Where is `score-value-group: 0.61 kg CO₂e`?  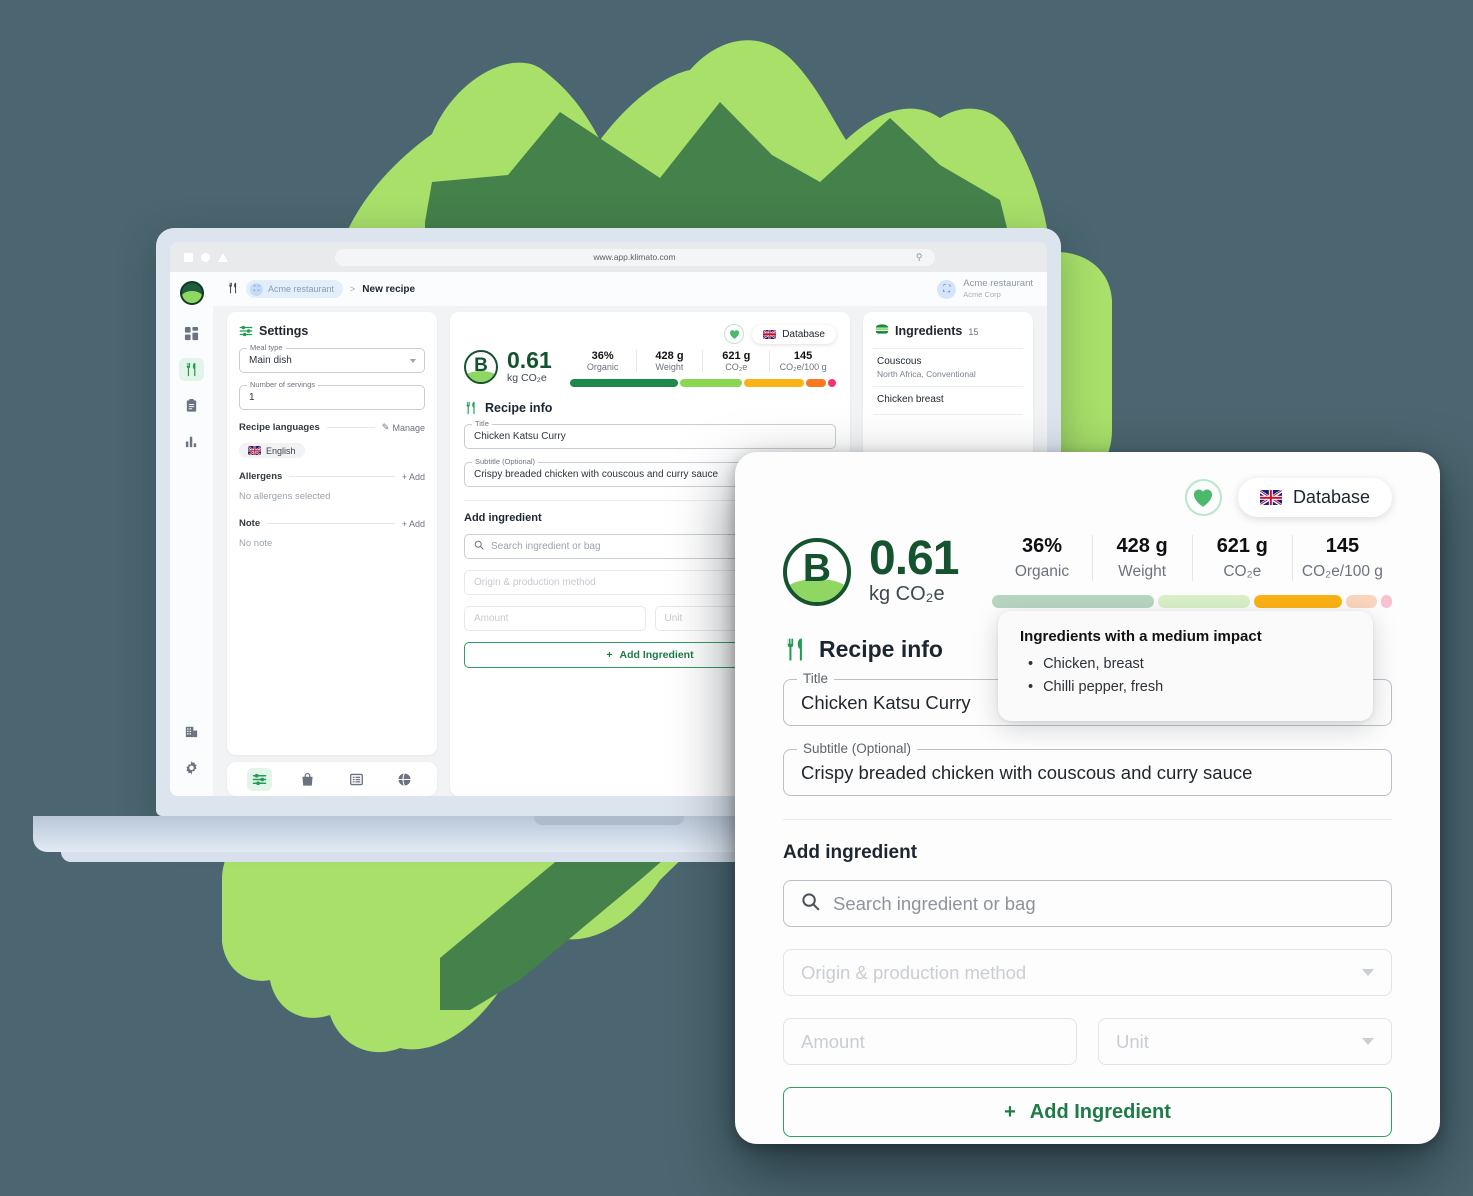
score-value-group: 0.61 kg CO₂e is located at coordinates (914, 570).